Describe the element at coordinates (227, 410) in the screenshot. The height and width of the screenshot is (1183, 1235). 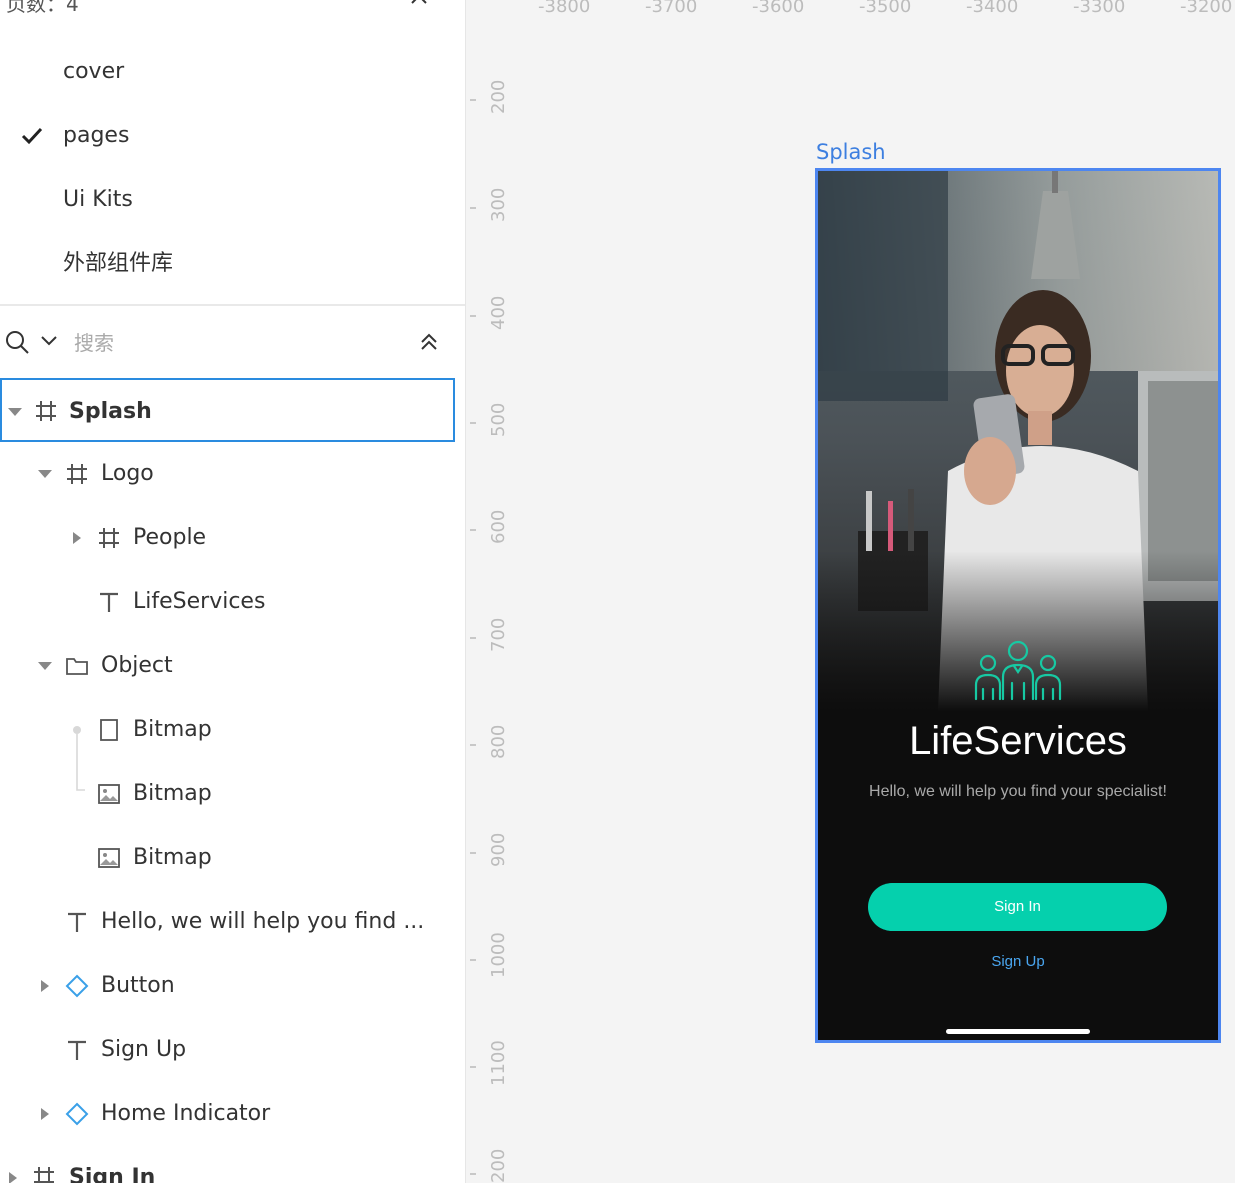
I see `layer-splash: Splash` at that location.